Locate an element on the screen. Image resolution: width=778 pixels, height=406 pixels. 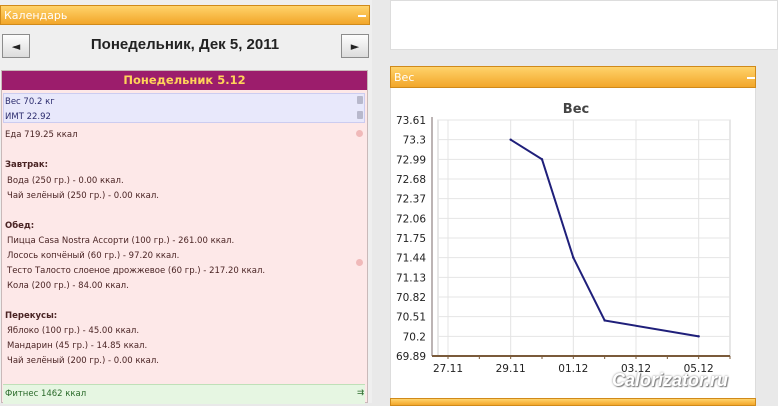
fitness-total: Фитнес 1462 ккал is located at coordinates (46, 394).